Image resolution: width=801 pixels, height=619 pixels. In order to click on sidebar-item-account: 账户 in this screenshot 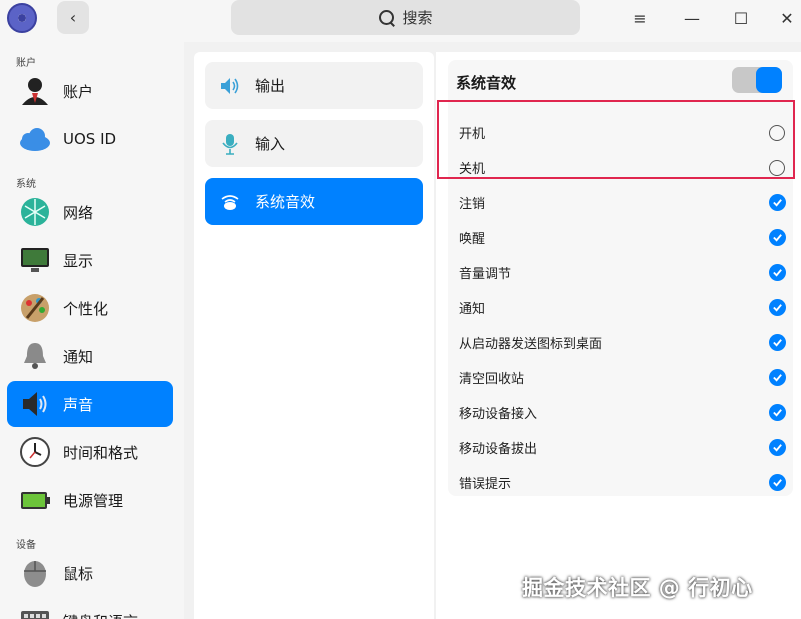, I will do `click(90, 91)`.